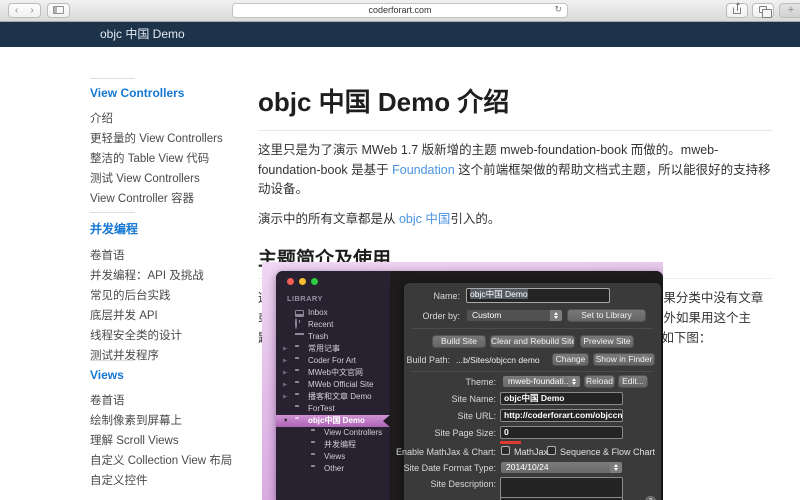 The height and width of the screenshot is (500, 800). What do you see at coordinates (333, 313) in the screenshot?
I see `library-tree-item: Inbox` at bounding box center [333, 313].